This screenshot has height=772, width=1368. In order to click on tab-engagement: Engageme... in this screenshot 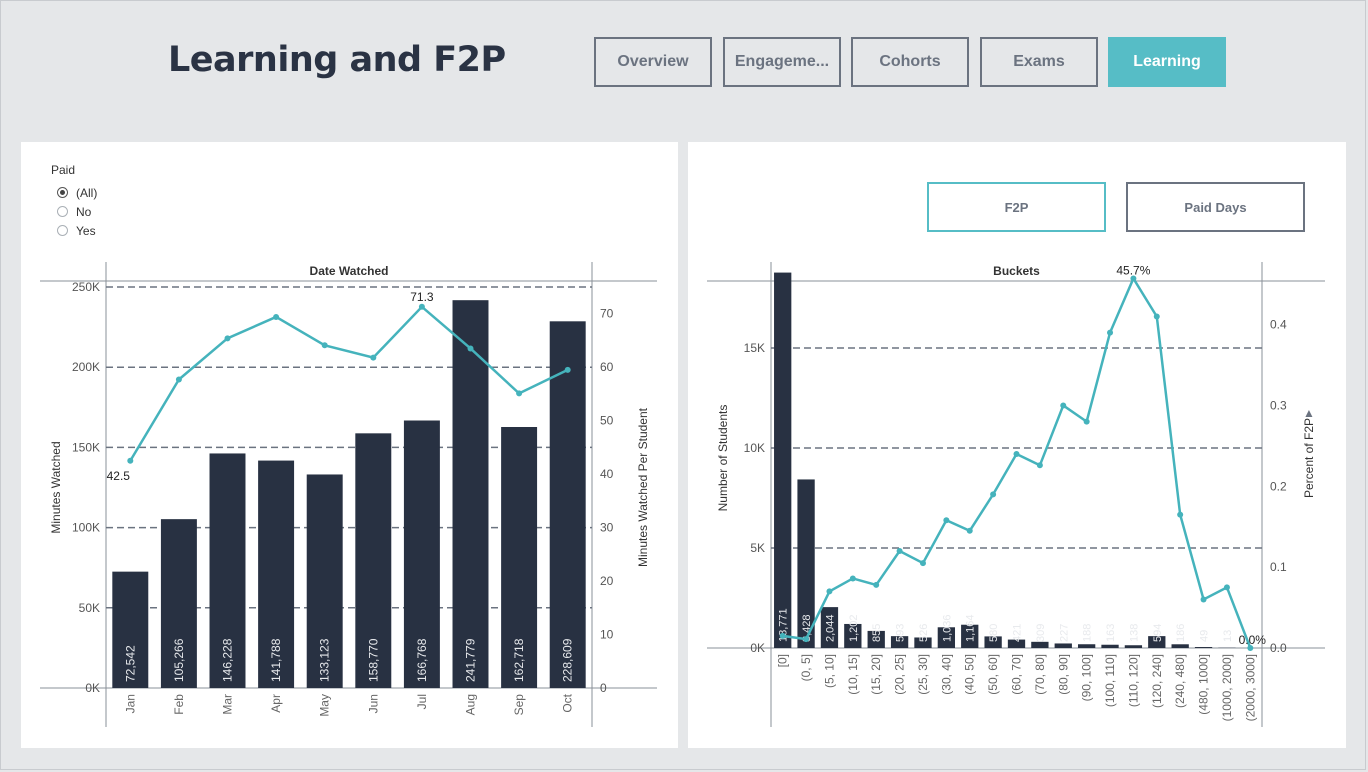, I will do `click(782, 62)`.